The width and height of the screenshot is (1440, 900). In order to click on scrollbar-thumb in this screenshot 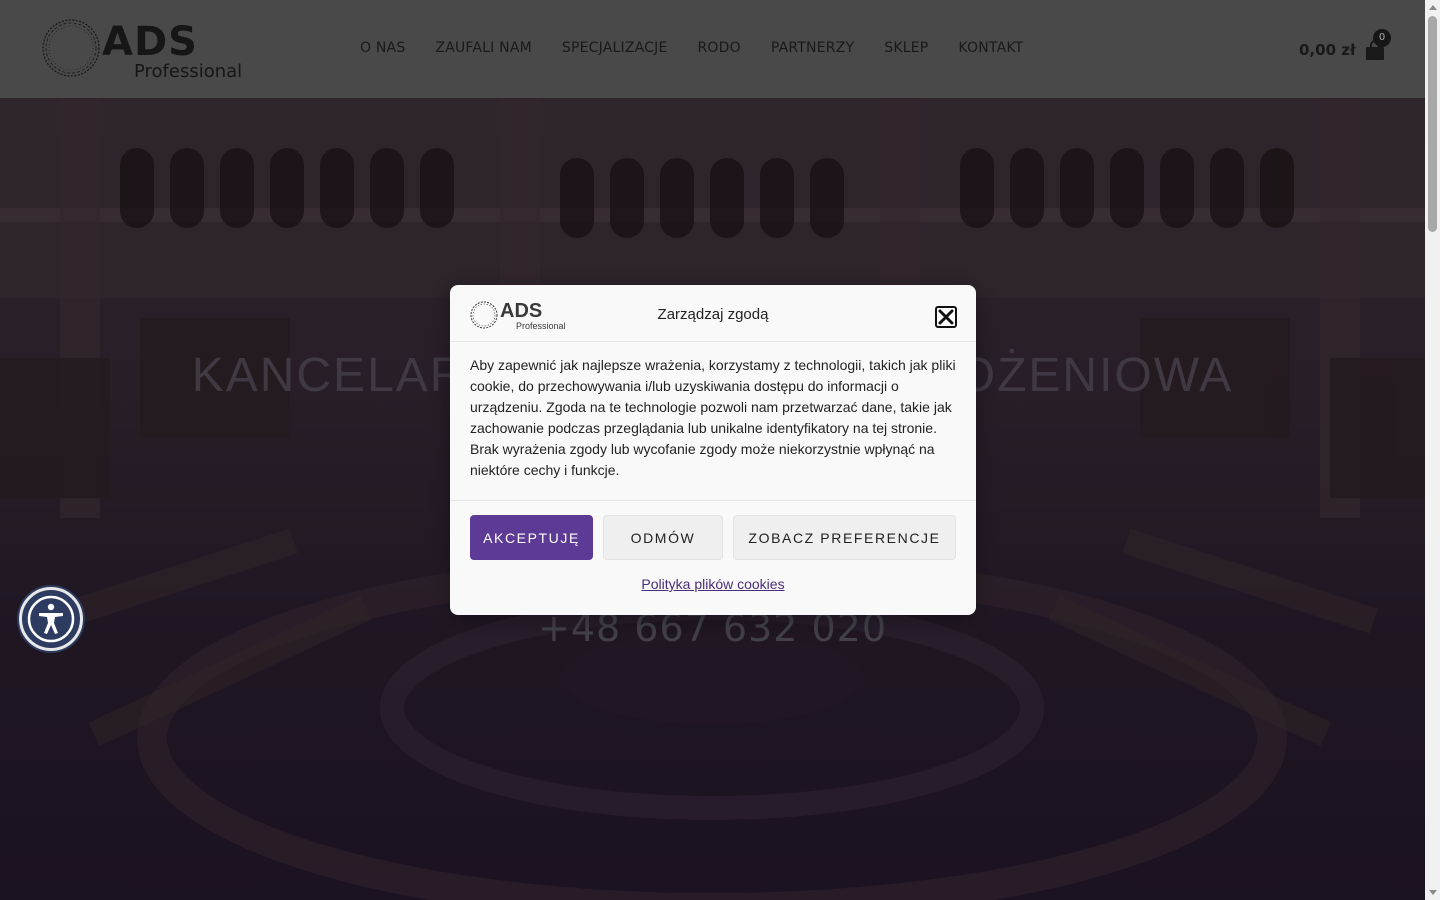, I will do `click(1432, 124)`.